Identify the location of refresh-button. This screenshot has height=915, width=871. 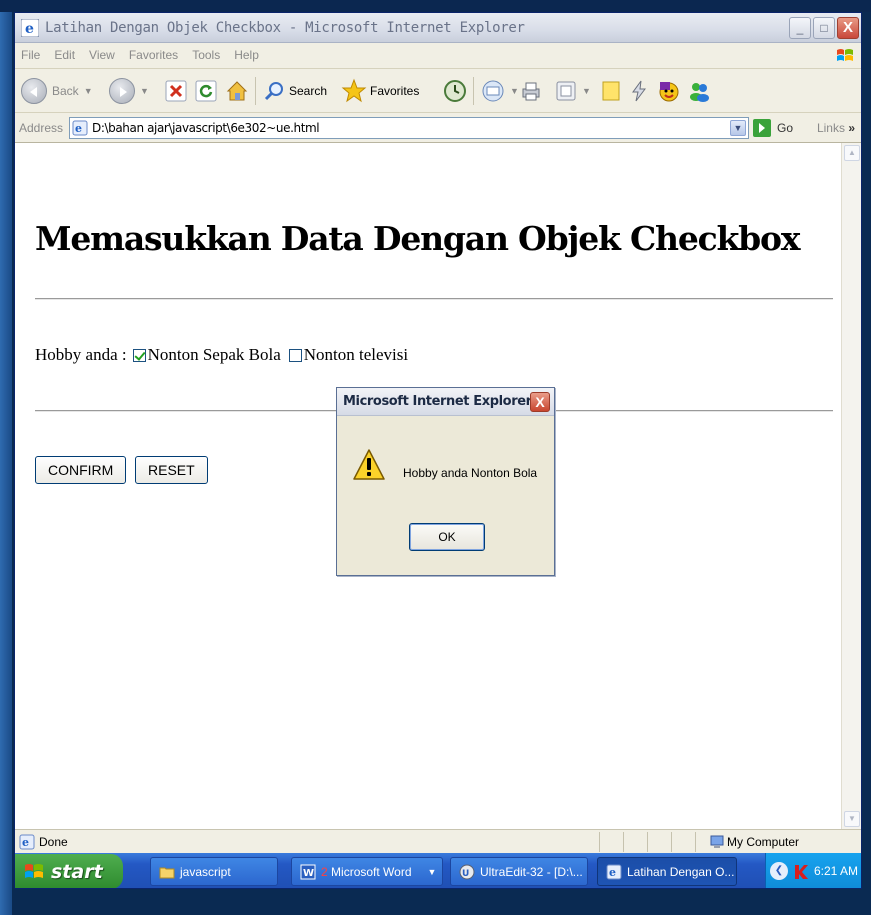
(206, 91).